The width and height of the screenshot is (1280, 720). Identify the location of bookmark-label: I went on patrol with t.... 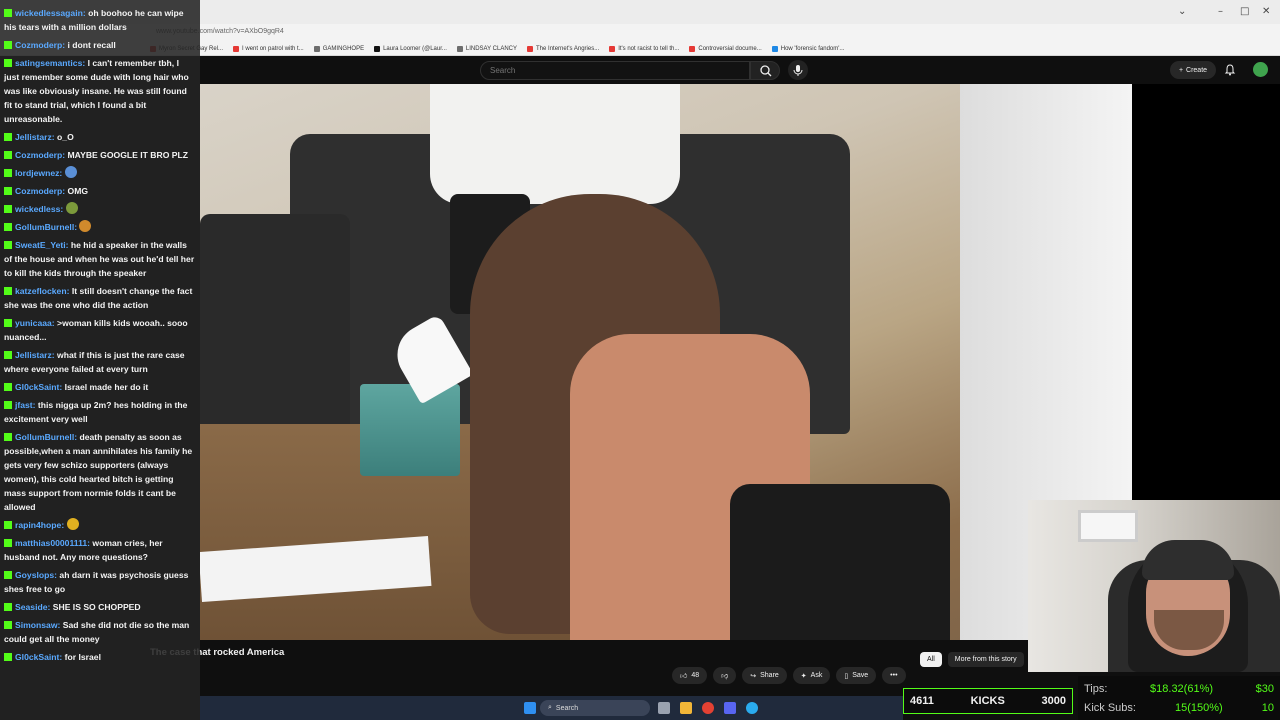
(273, 48).